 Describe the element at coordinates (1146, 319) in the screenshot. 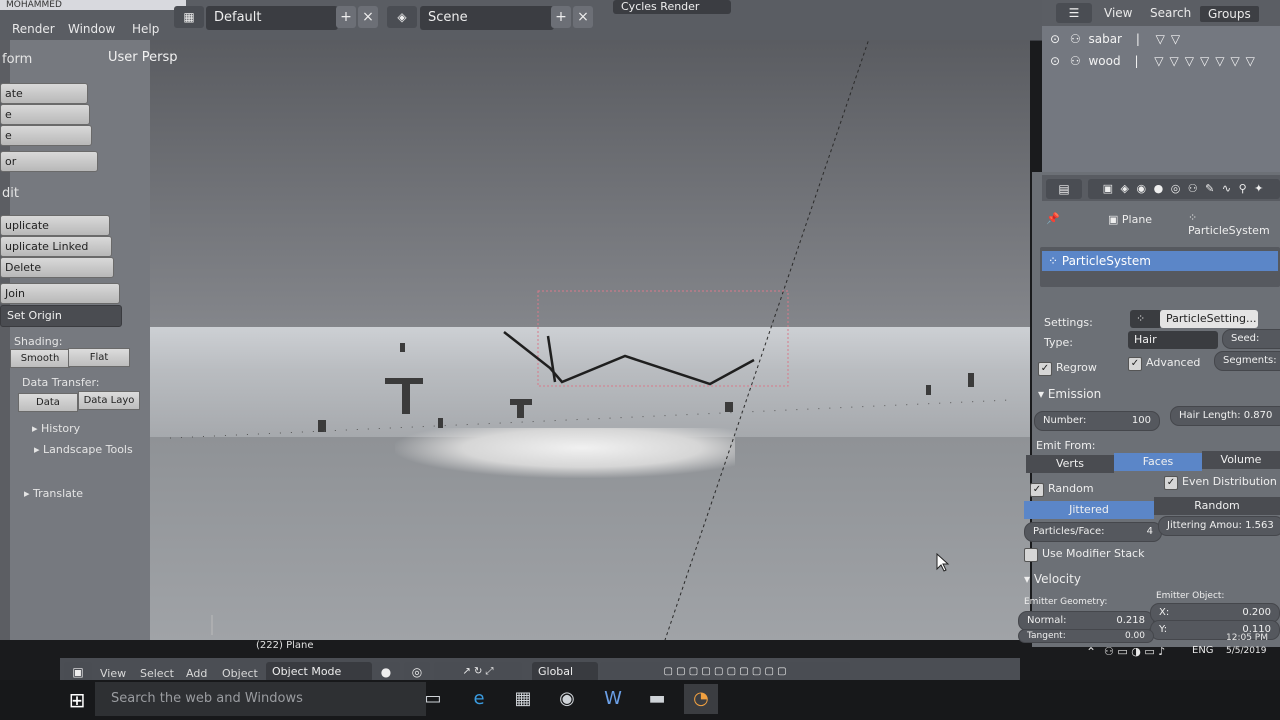

I see `settings-browse-icon: ⁘` at that location.